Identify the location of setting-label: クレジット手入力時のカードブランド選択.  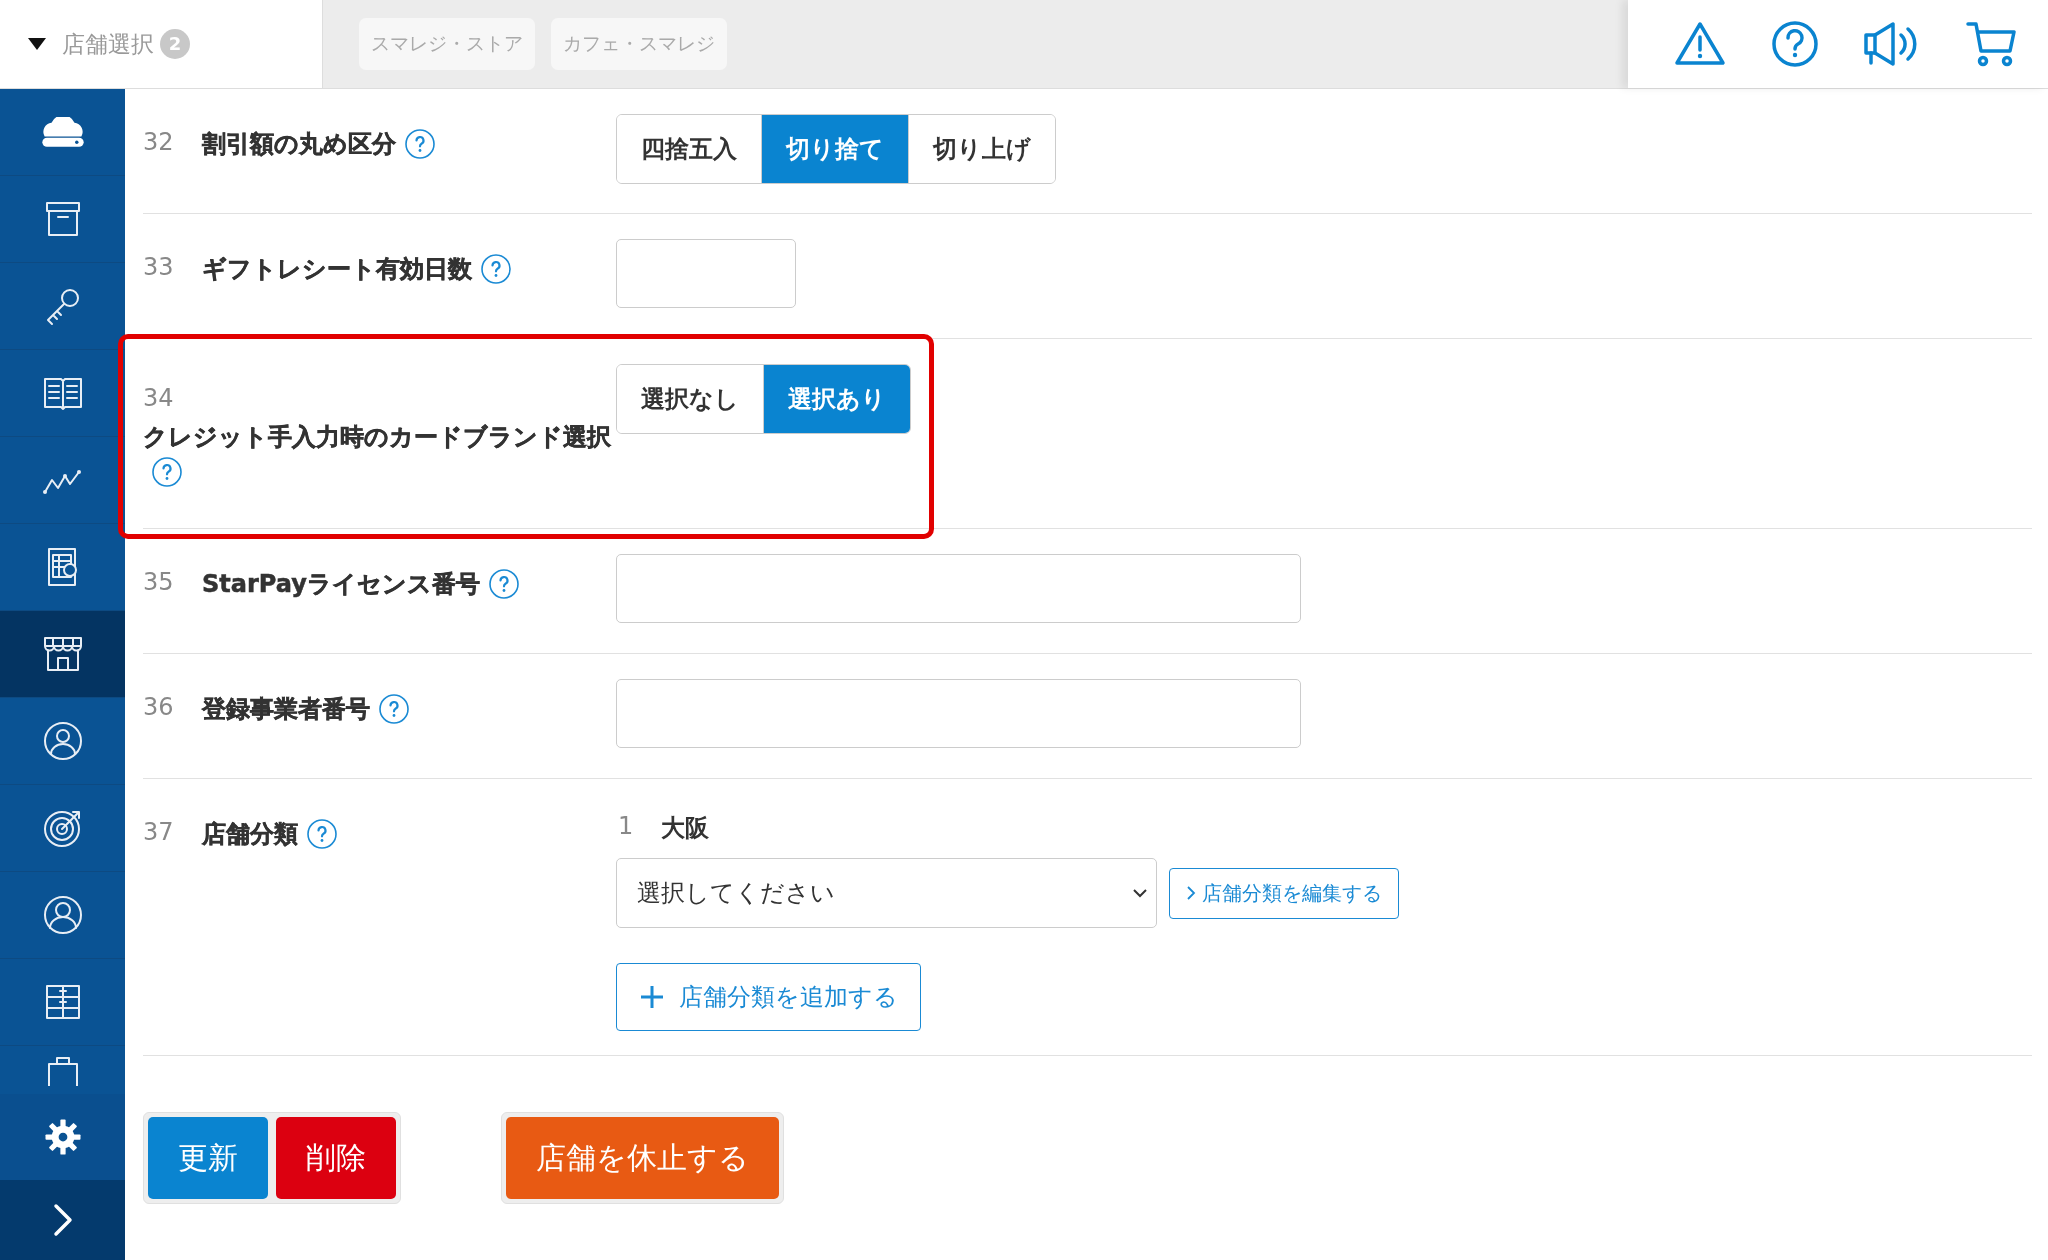
(377, 437).